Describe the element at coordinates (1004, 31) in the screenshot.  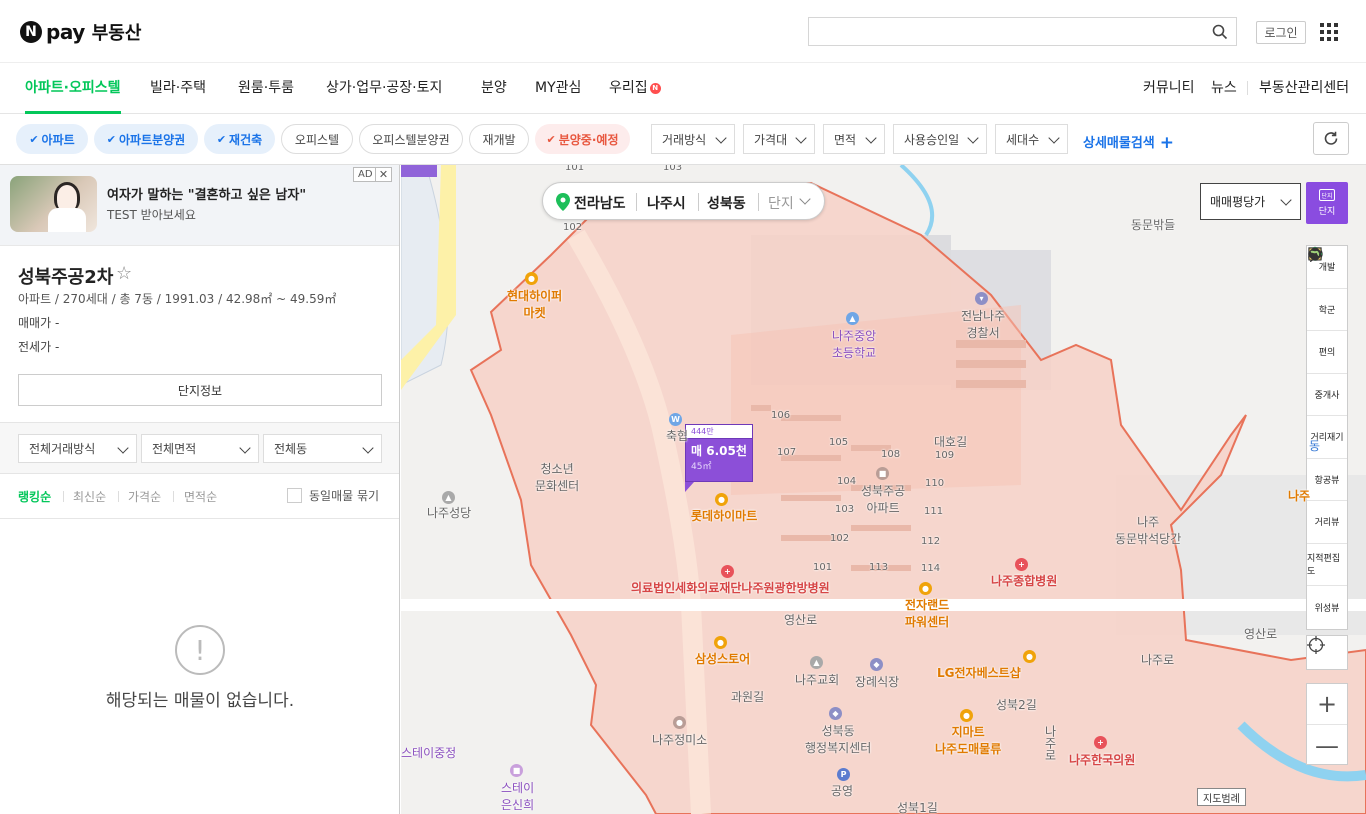
I see `search-input` at that location.